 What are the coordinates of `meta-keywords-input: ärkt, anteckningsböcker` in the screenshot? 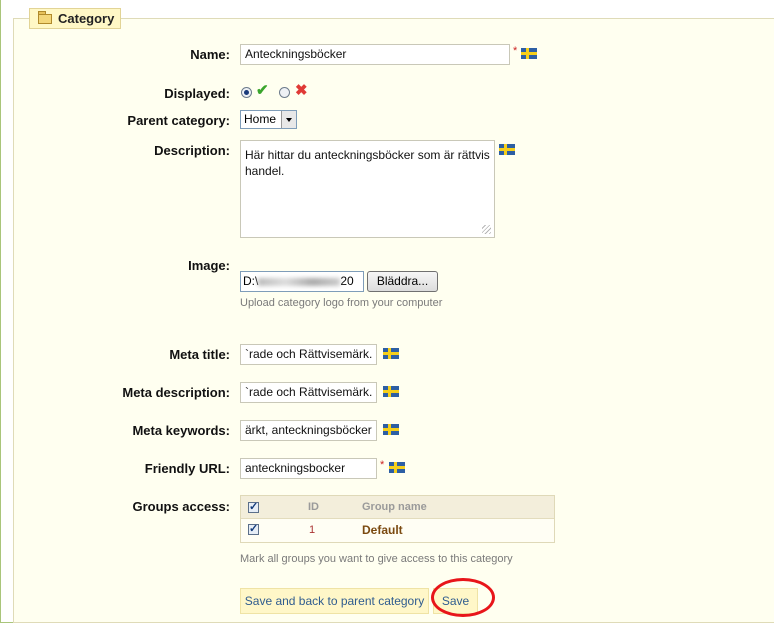 It's located at (308, 430).